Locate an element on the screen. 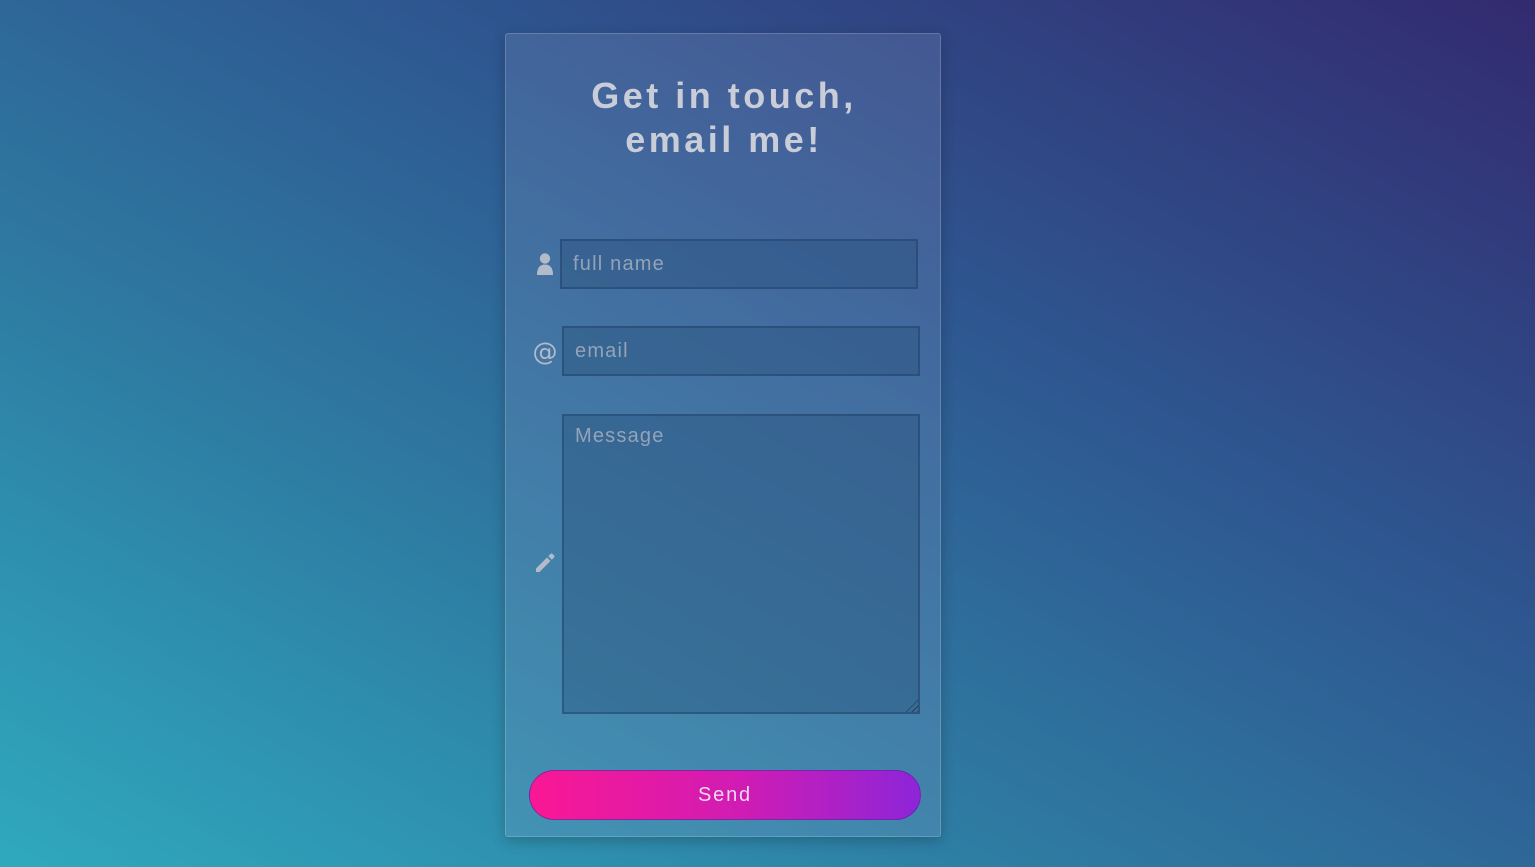 The image size is (1535, 867). message-textarea is located at coordinates (741, 564).